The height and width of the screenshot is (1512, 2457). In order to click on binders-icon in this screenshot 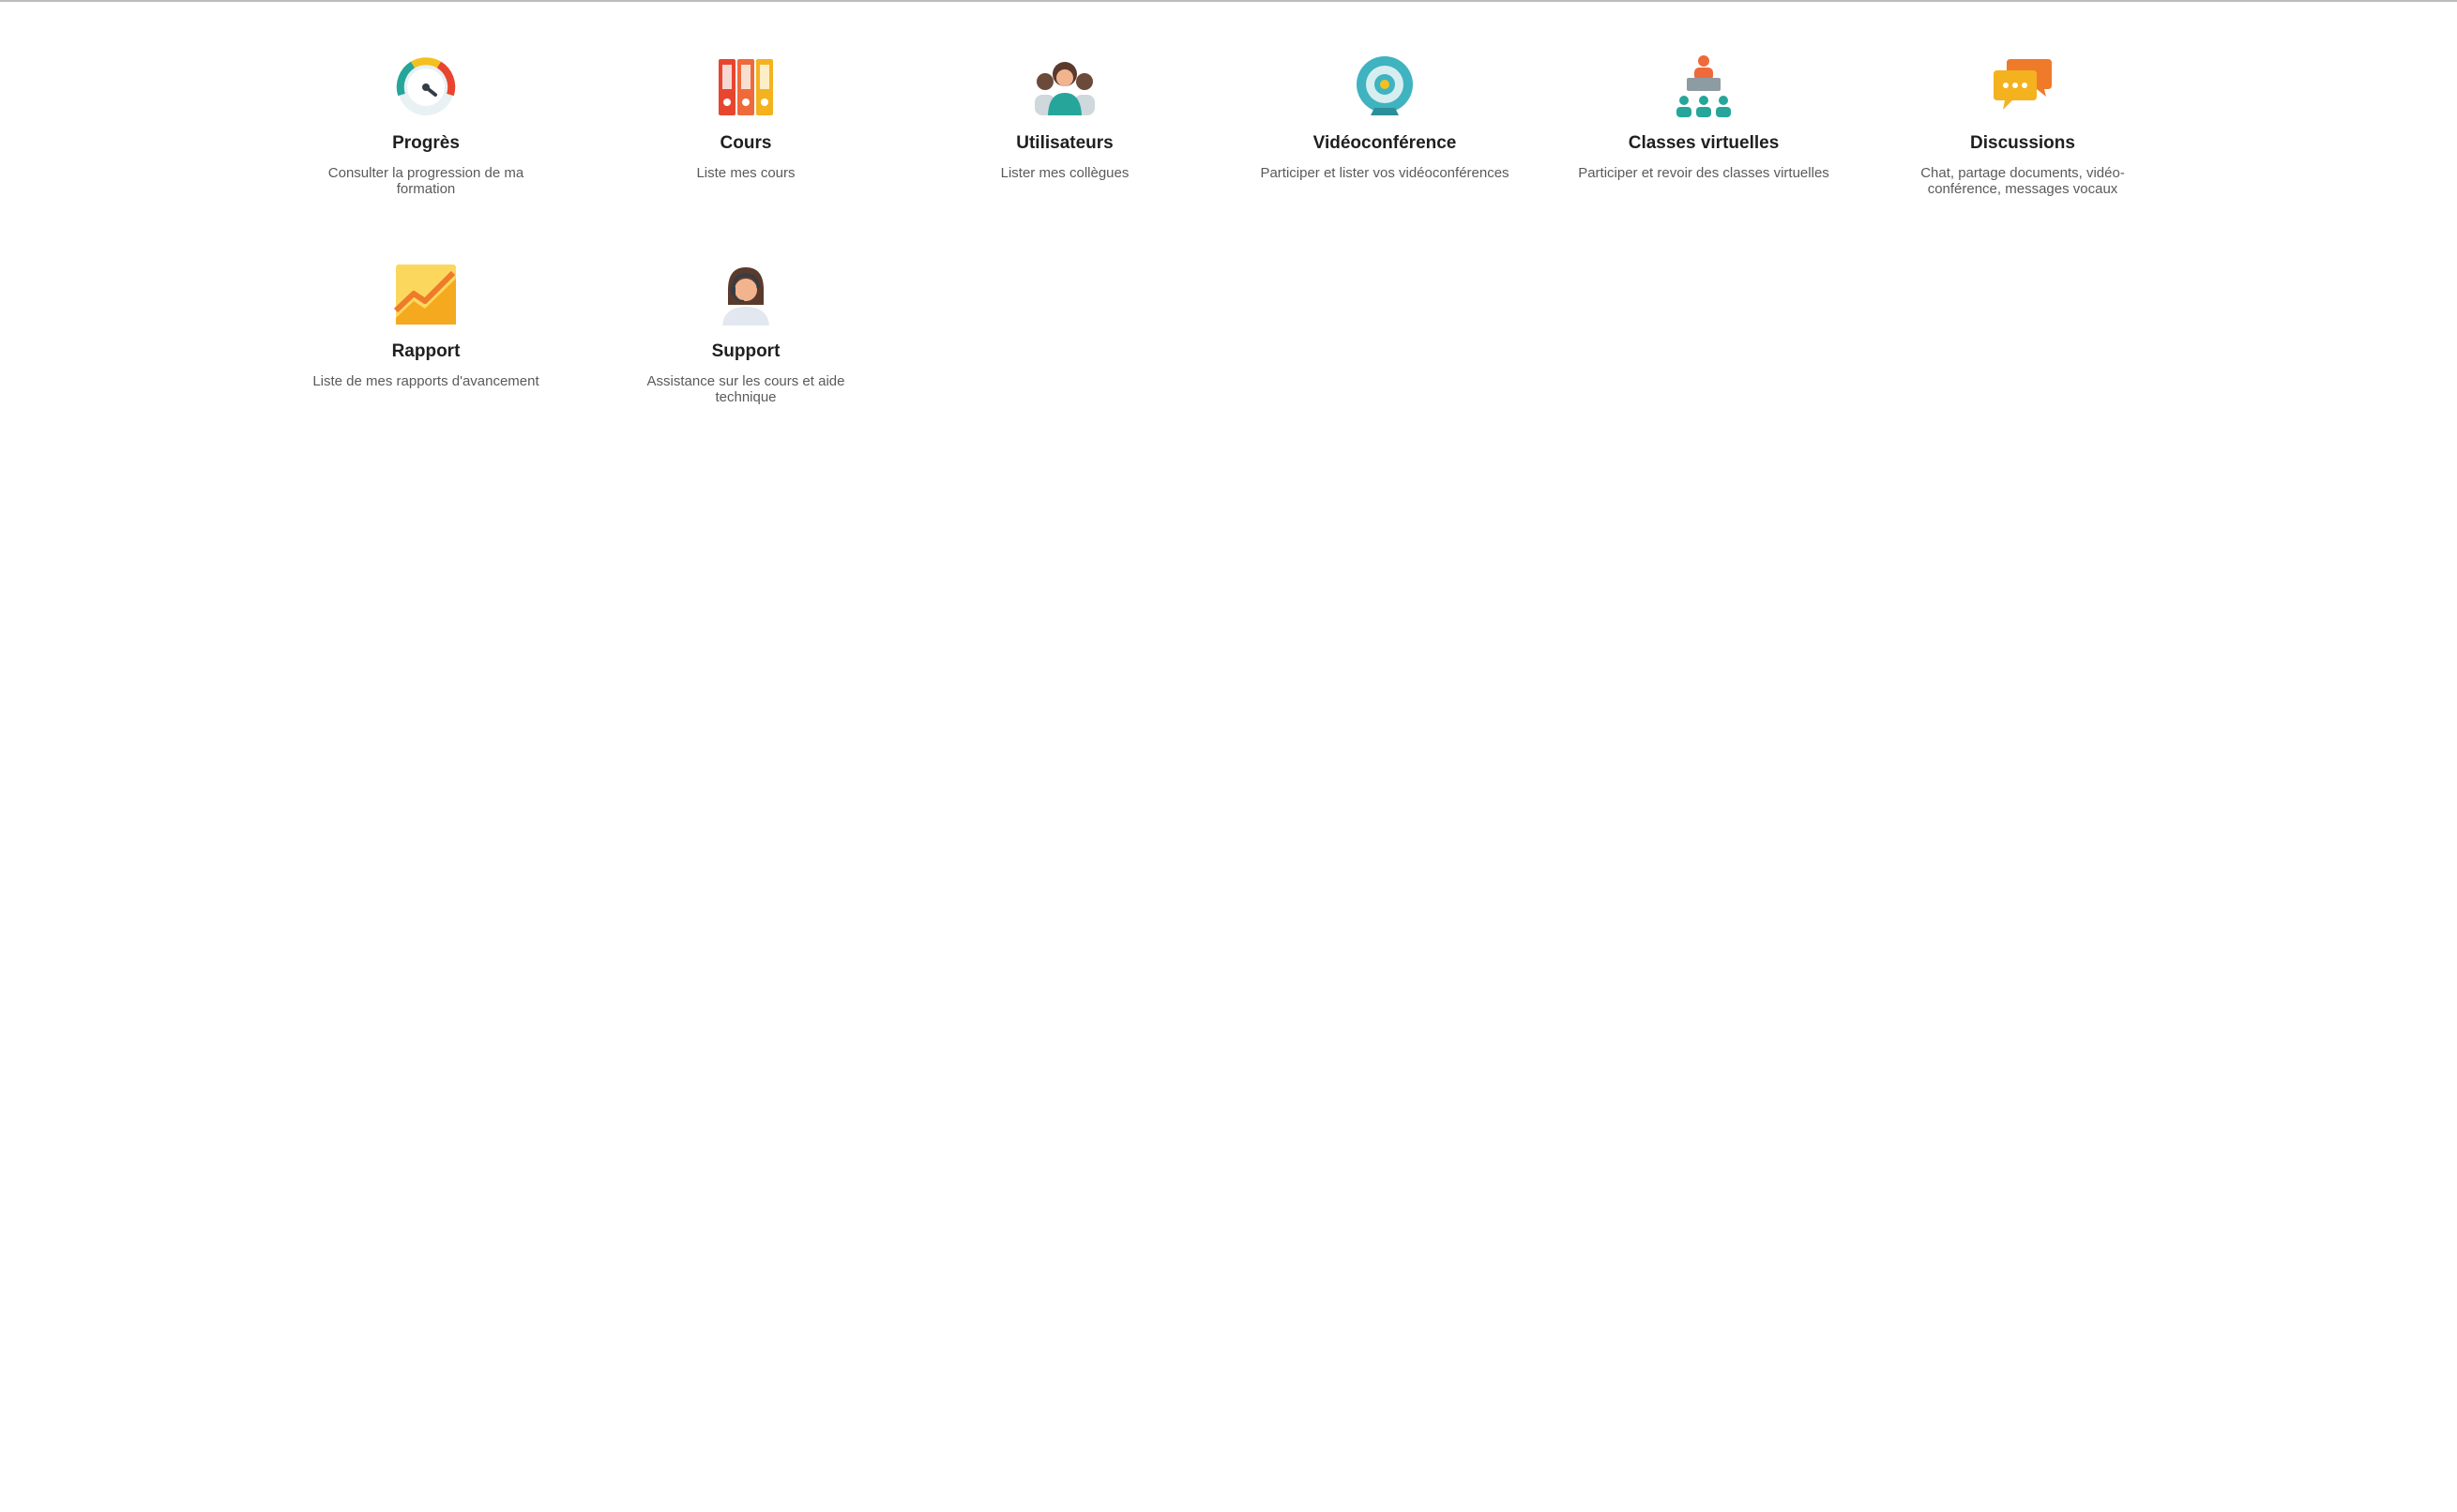, I will do `click(746, 86)`.